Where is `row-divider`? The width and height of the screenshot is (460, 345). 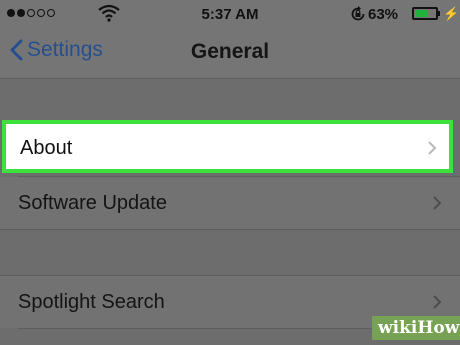 row-divider is located at coordinates (239, 176).